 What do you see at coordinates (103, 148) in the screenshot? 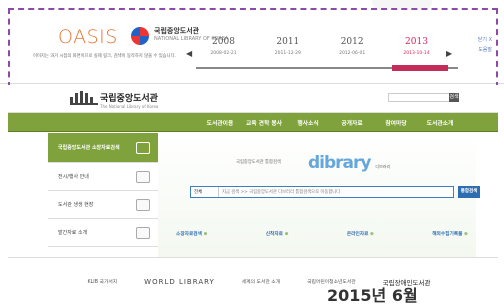
I see `side-item-catalog: 국립중앙도서관 소장자료검색` at bounding box center [103, 148].